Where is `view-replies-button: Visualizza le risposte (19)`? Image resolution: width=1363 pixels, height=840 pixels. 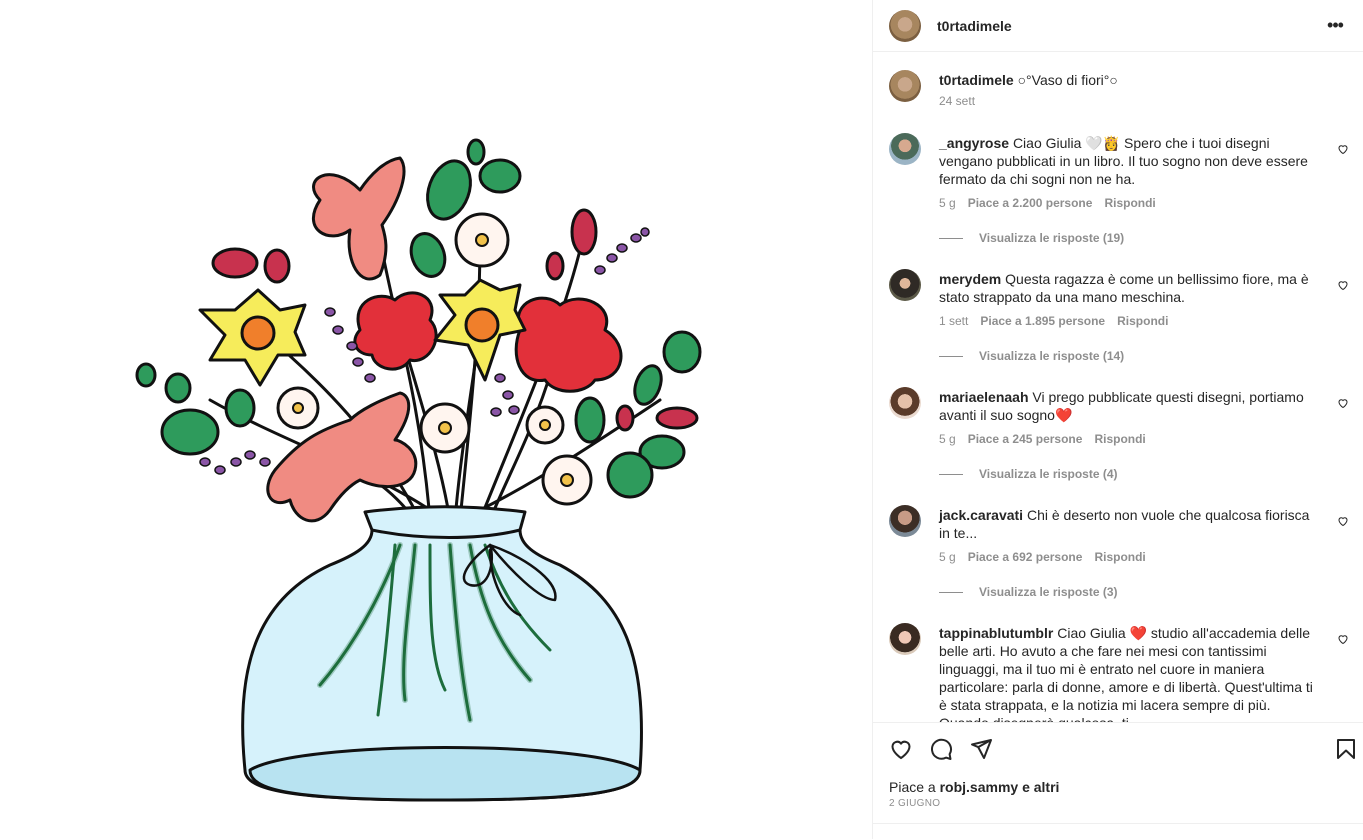
view-replies-button: Visualizza le risposte (19) is located at coordinates (1031, 238).